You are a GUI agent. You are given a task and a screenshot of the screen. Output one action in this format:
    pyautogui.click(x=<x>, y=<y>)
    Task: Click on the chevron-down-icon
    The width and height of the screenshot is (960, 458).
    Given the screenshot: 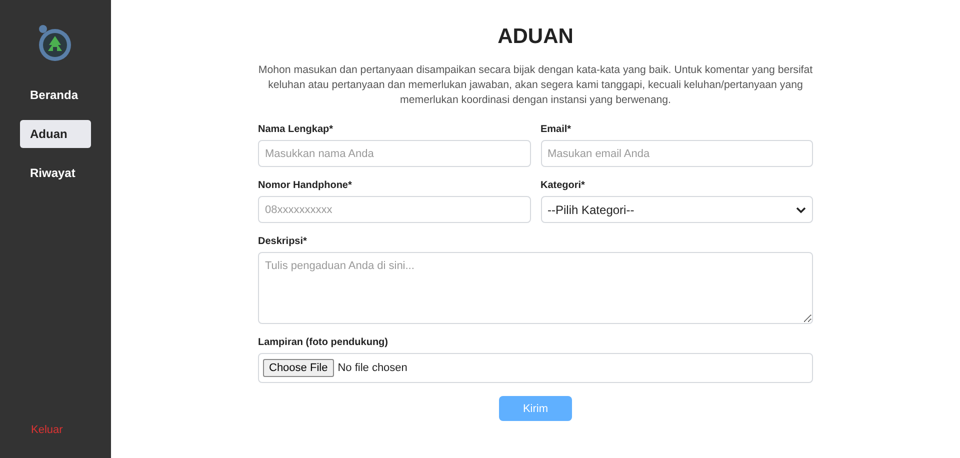 What is the action you would take?
    pyautogui.click(x=801, y=210)
    